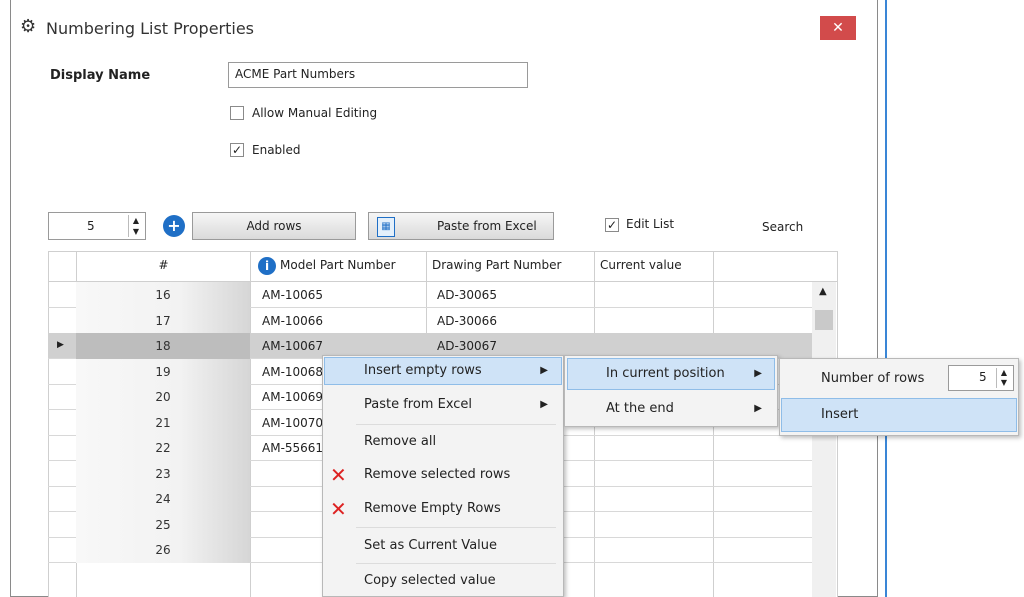  Describe the element at coordinates (640, 408) in the screenshot. I see `submenu-item-label: At the end` at that location.